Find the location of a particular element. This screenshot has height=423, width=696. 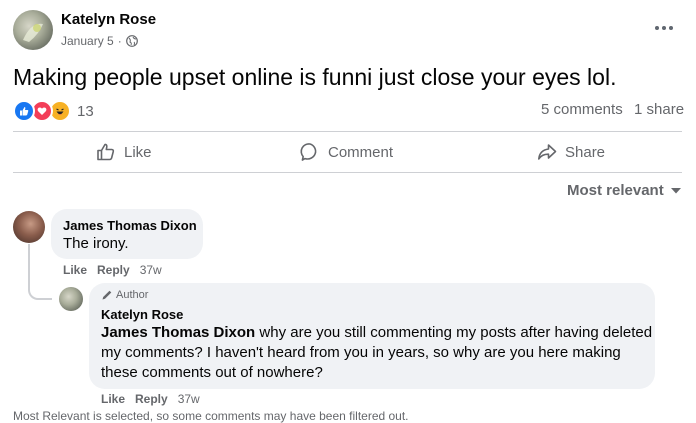

comment-timestamp: 37w is located at coordinates (151, 270).